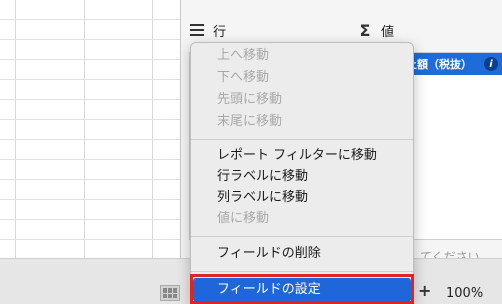 This screenshot has height=304, width=502. What do you see at coordinates (220, 32) in the screenshot?
I see `rows-zone-label: 行` at bounding box center [220, 32].